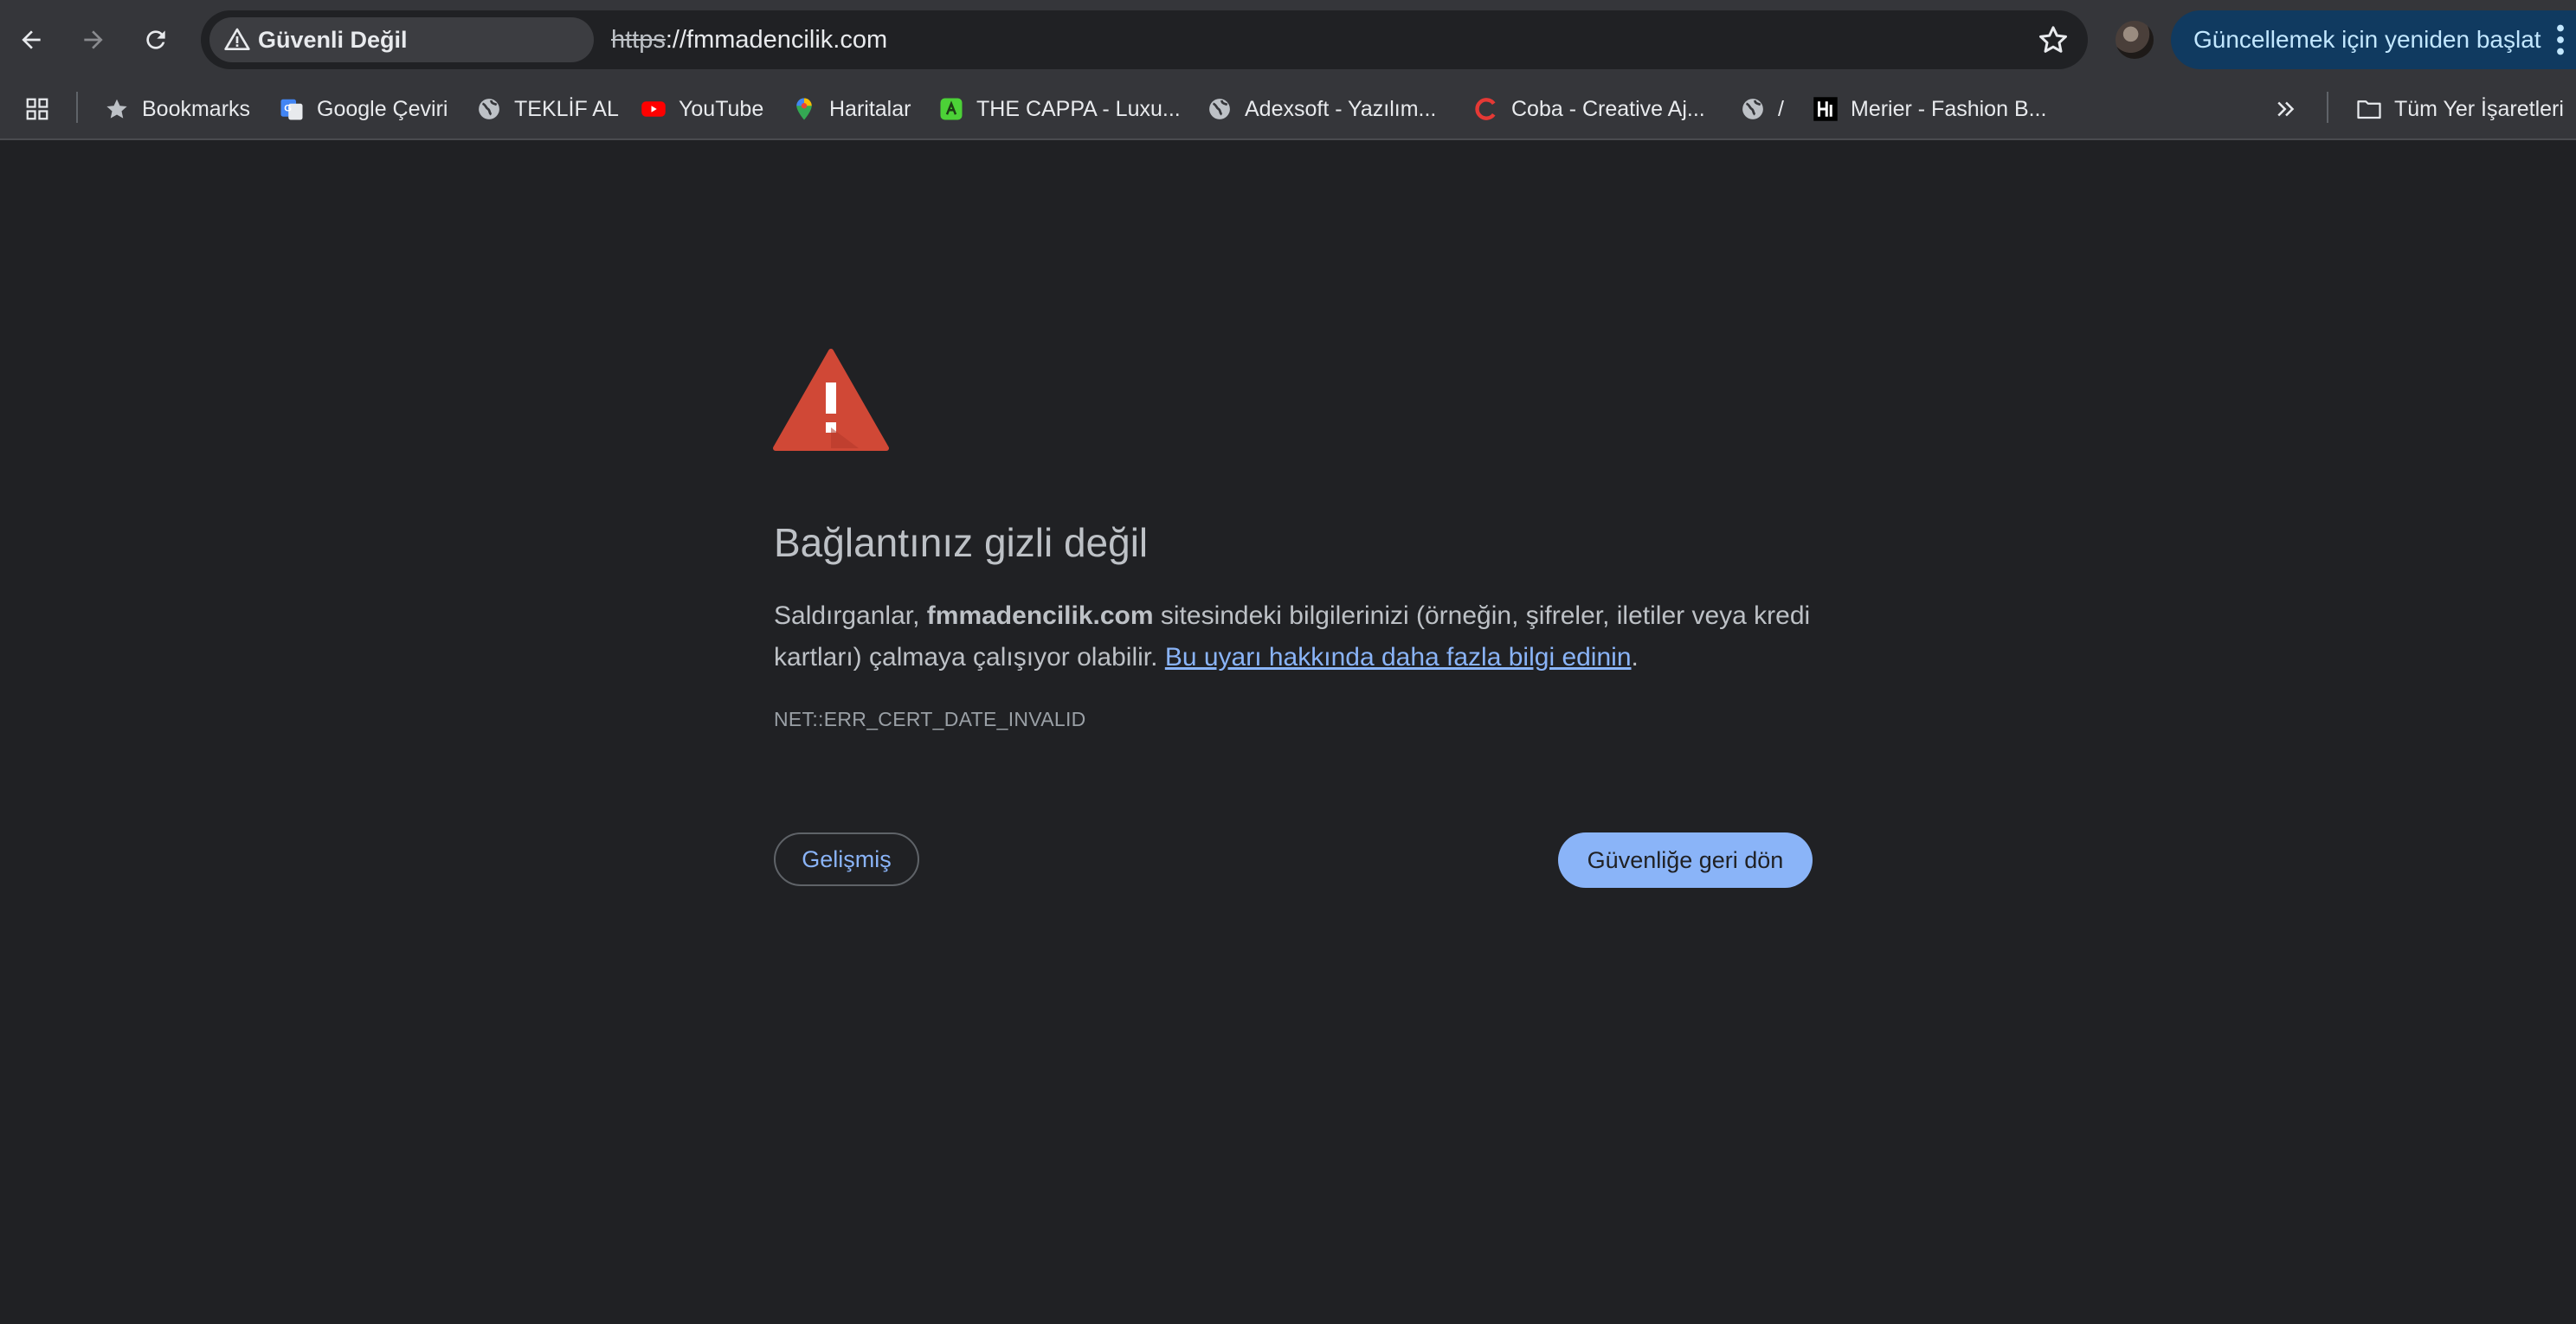 The height and width of the screenshot is (1324, 2576). I want to click on bookmark-label: /, so click(1781, 109).